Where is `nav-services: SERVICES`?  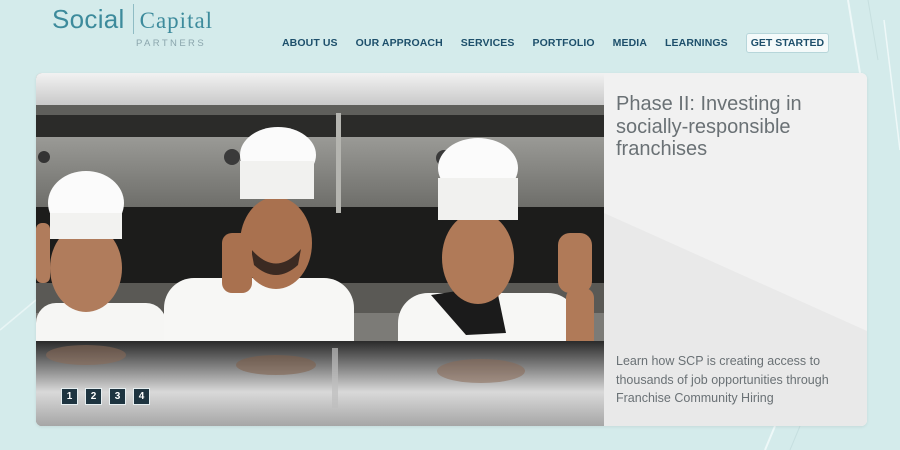
nav-services: SERVICES is located at coordinates (488, 43).